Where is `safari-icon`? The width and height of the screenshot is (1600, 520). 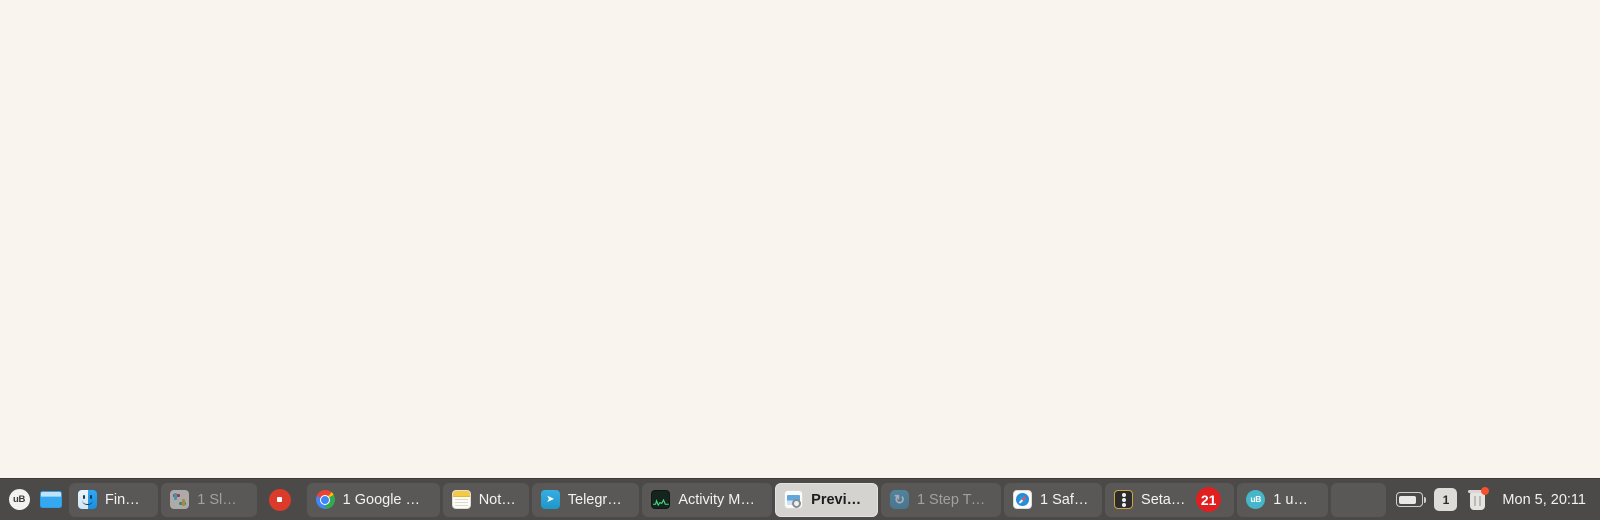 safari-icon is located at coordinates (1023, 499).